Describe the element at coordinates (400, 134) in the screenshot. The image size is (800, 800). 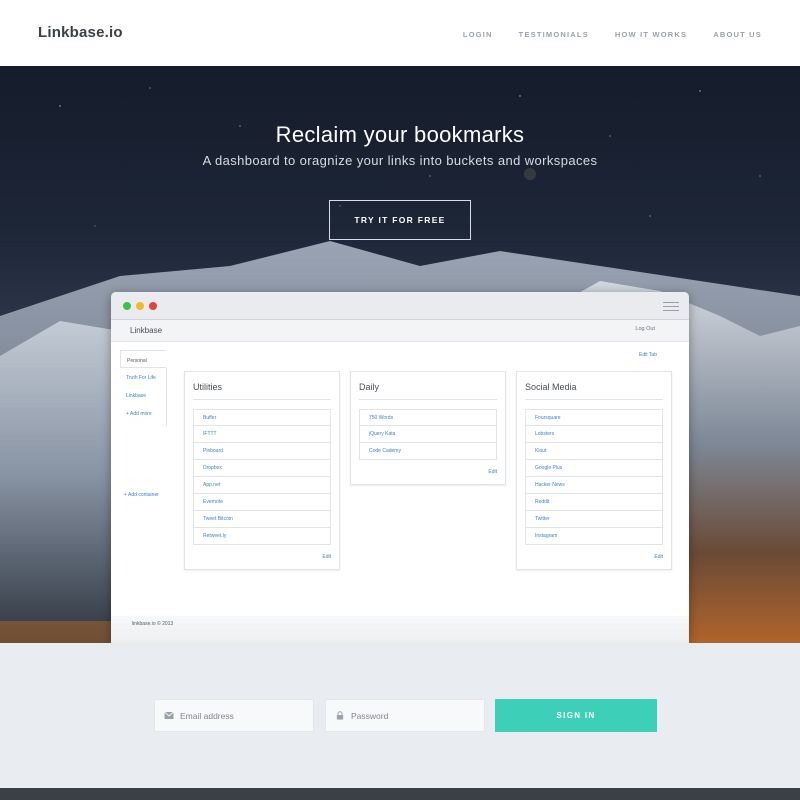
I see `hero-title: Reclaim your bookmarks` at that location.